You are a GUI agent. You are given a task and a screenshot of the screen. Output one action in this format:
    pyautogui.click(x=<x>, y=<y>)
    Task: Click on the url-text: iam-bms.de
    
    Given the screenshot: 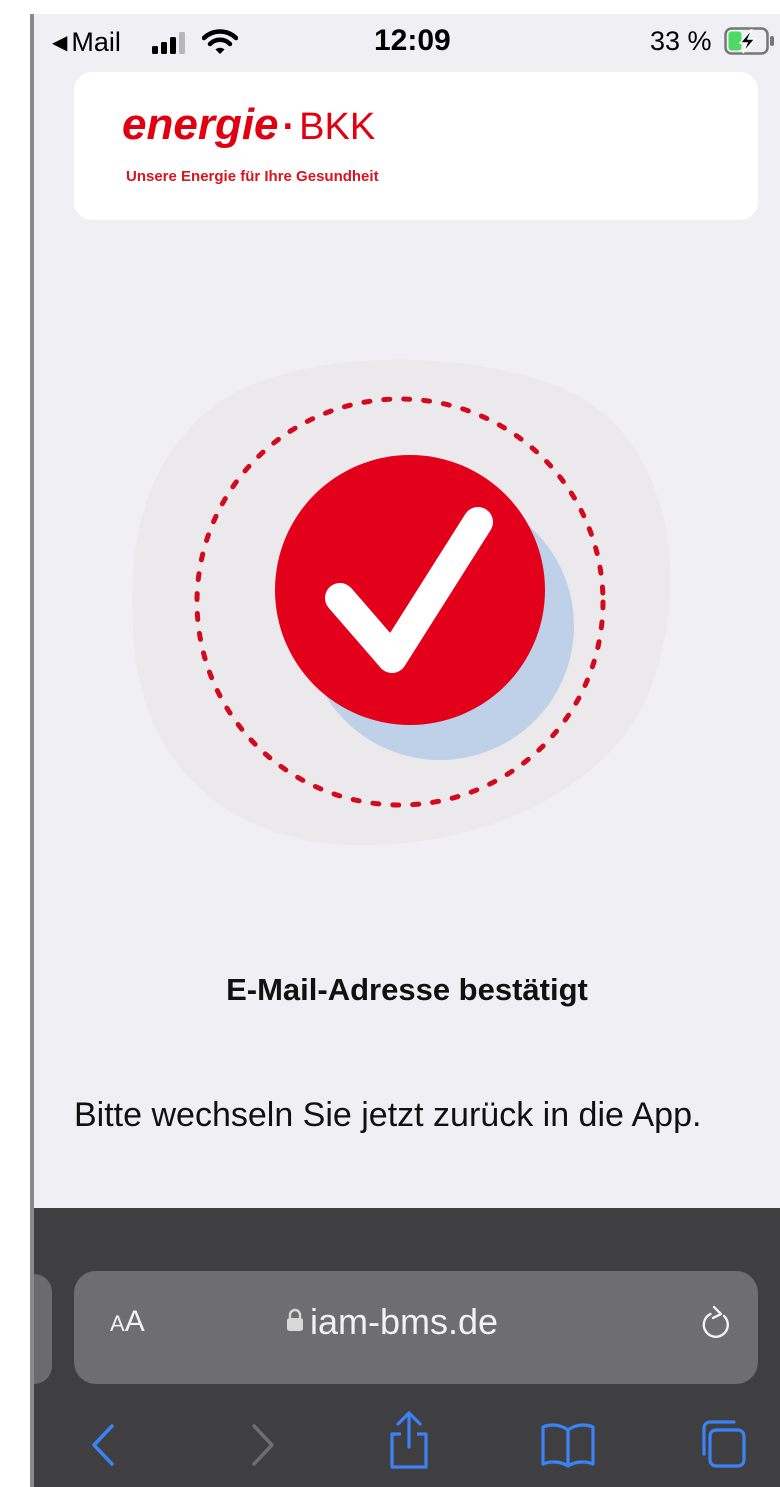 What is the action you would take?
    pyautogui.click(x=404, y=1321)
    